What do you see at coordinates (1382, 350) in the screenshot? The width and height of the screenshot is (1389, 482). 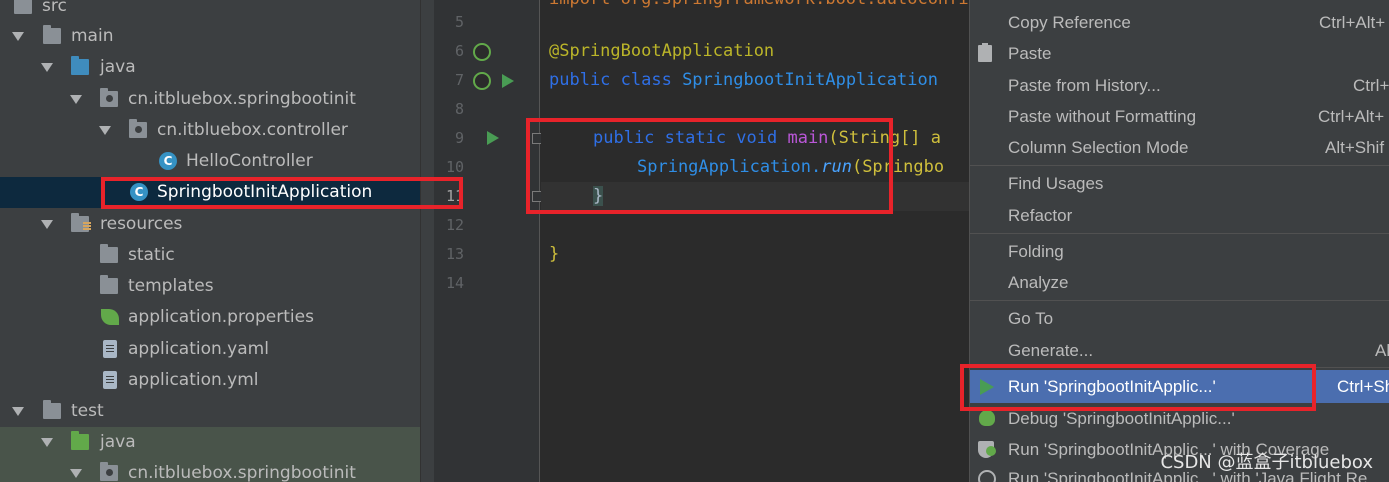 I see `menu-item-shortcut: Al` at bounding box center [1382, 350].